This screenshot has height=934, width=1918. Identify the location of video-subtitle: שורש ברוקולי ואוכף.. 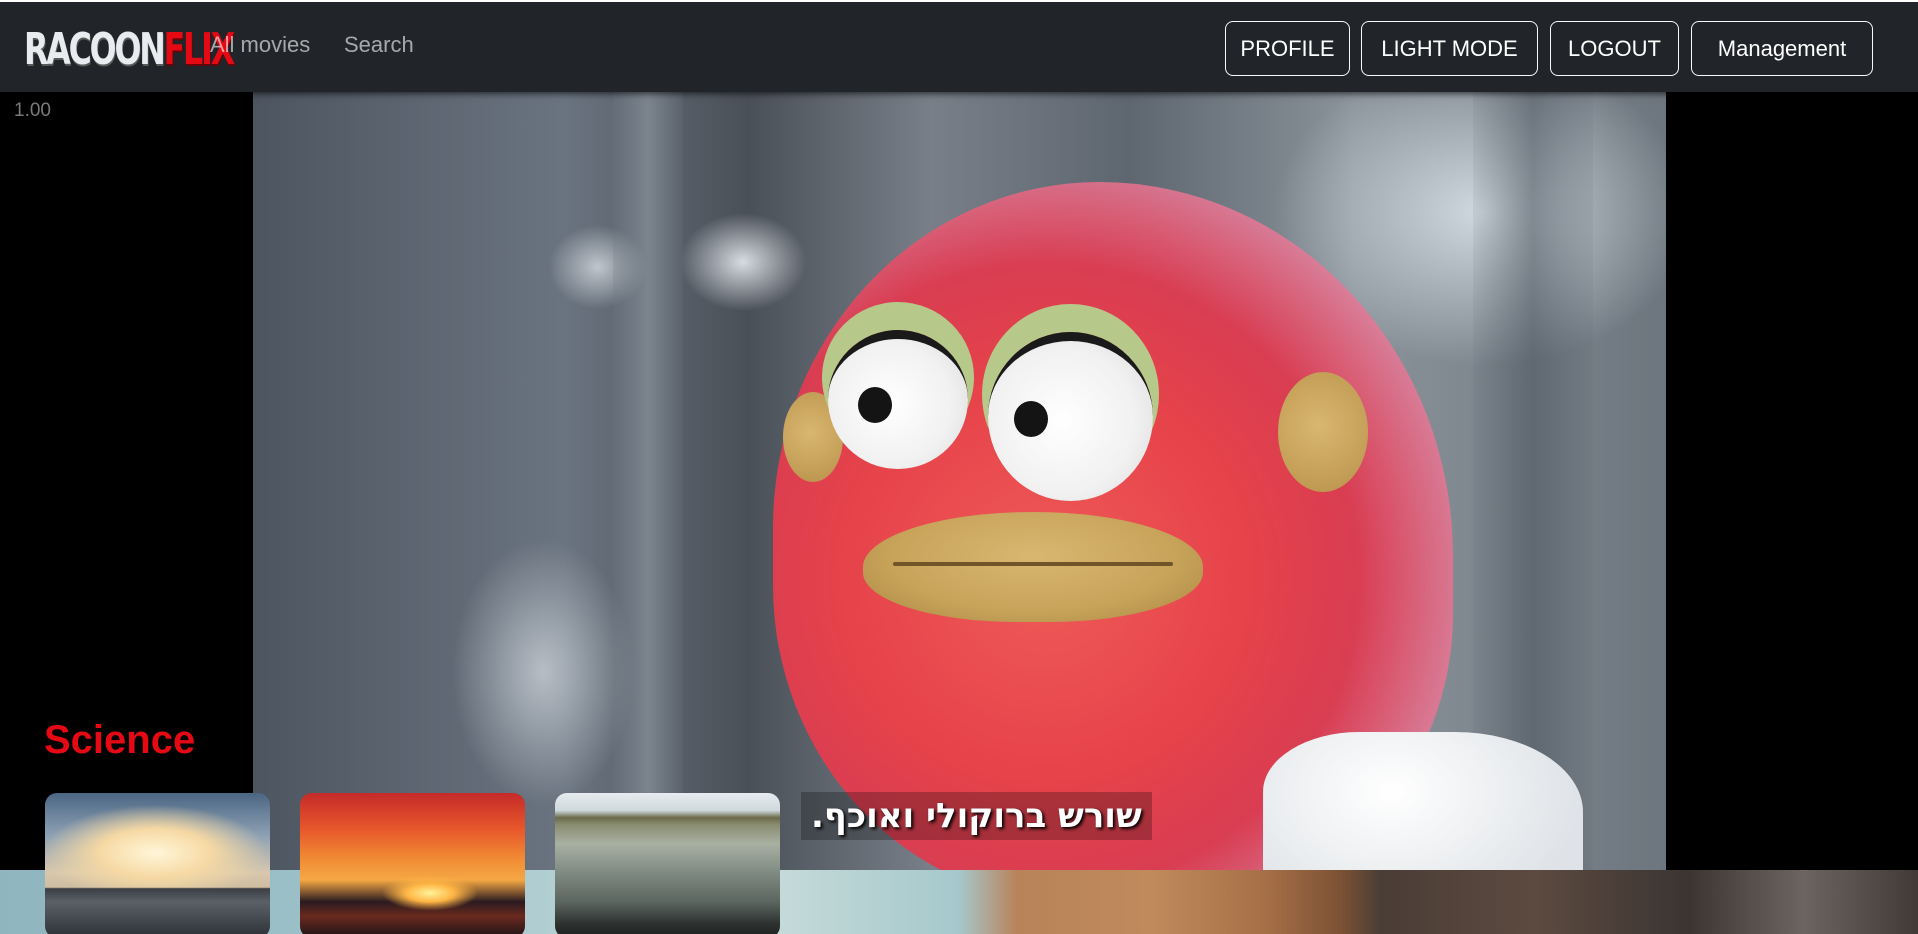
(976, 816).